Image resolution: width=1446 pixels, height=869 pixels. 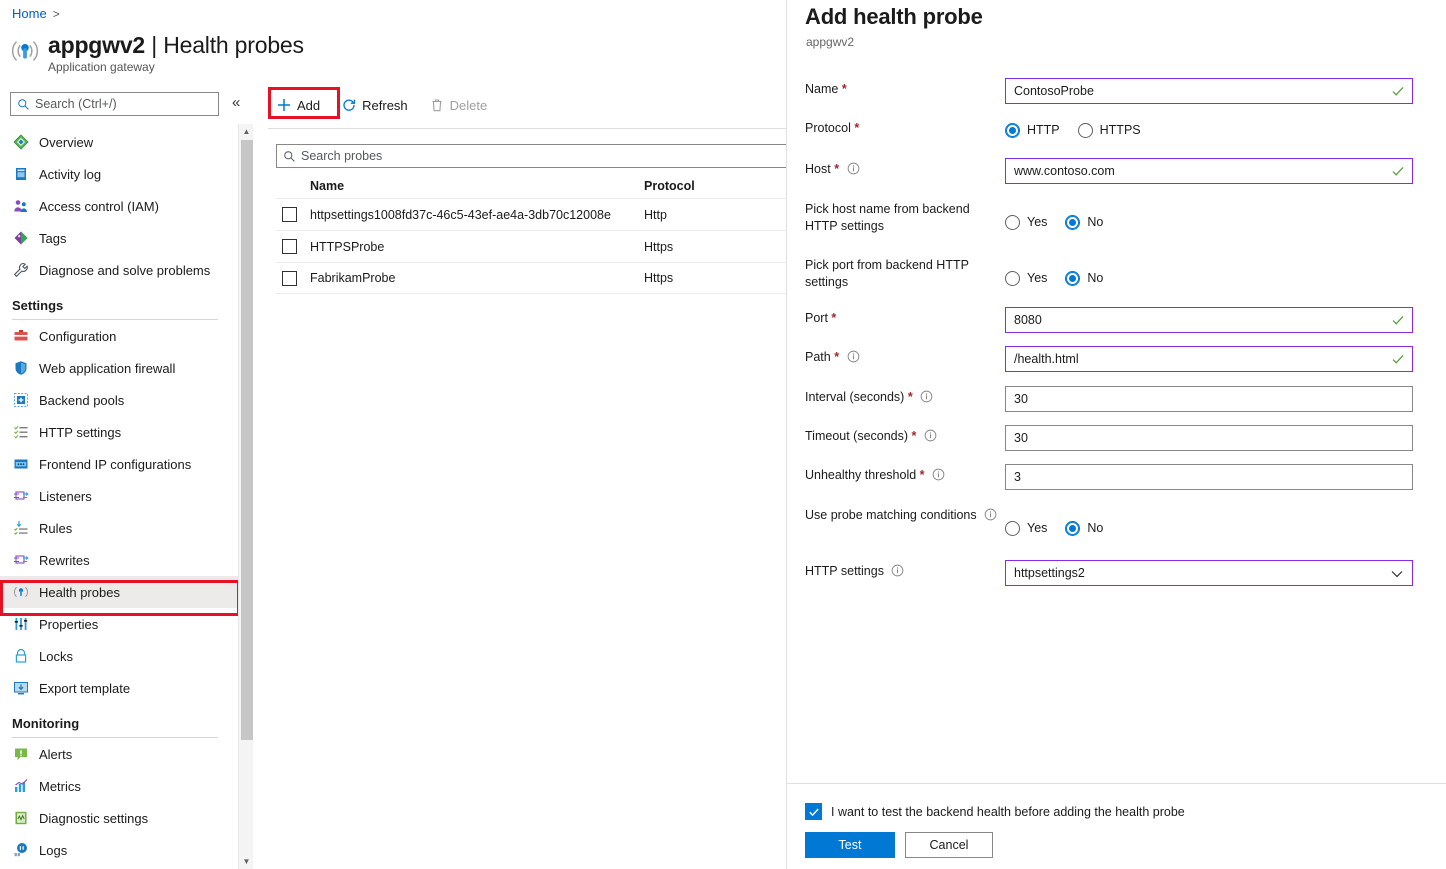 I want to click on sidebar-item-rewrites: Rewrites, so click(x=120, y=560).